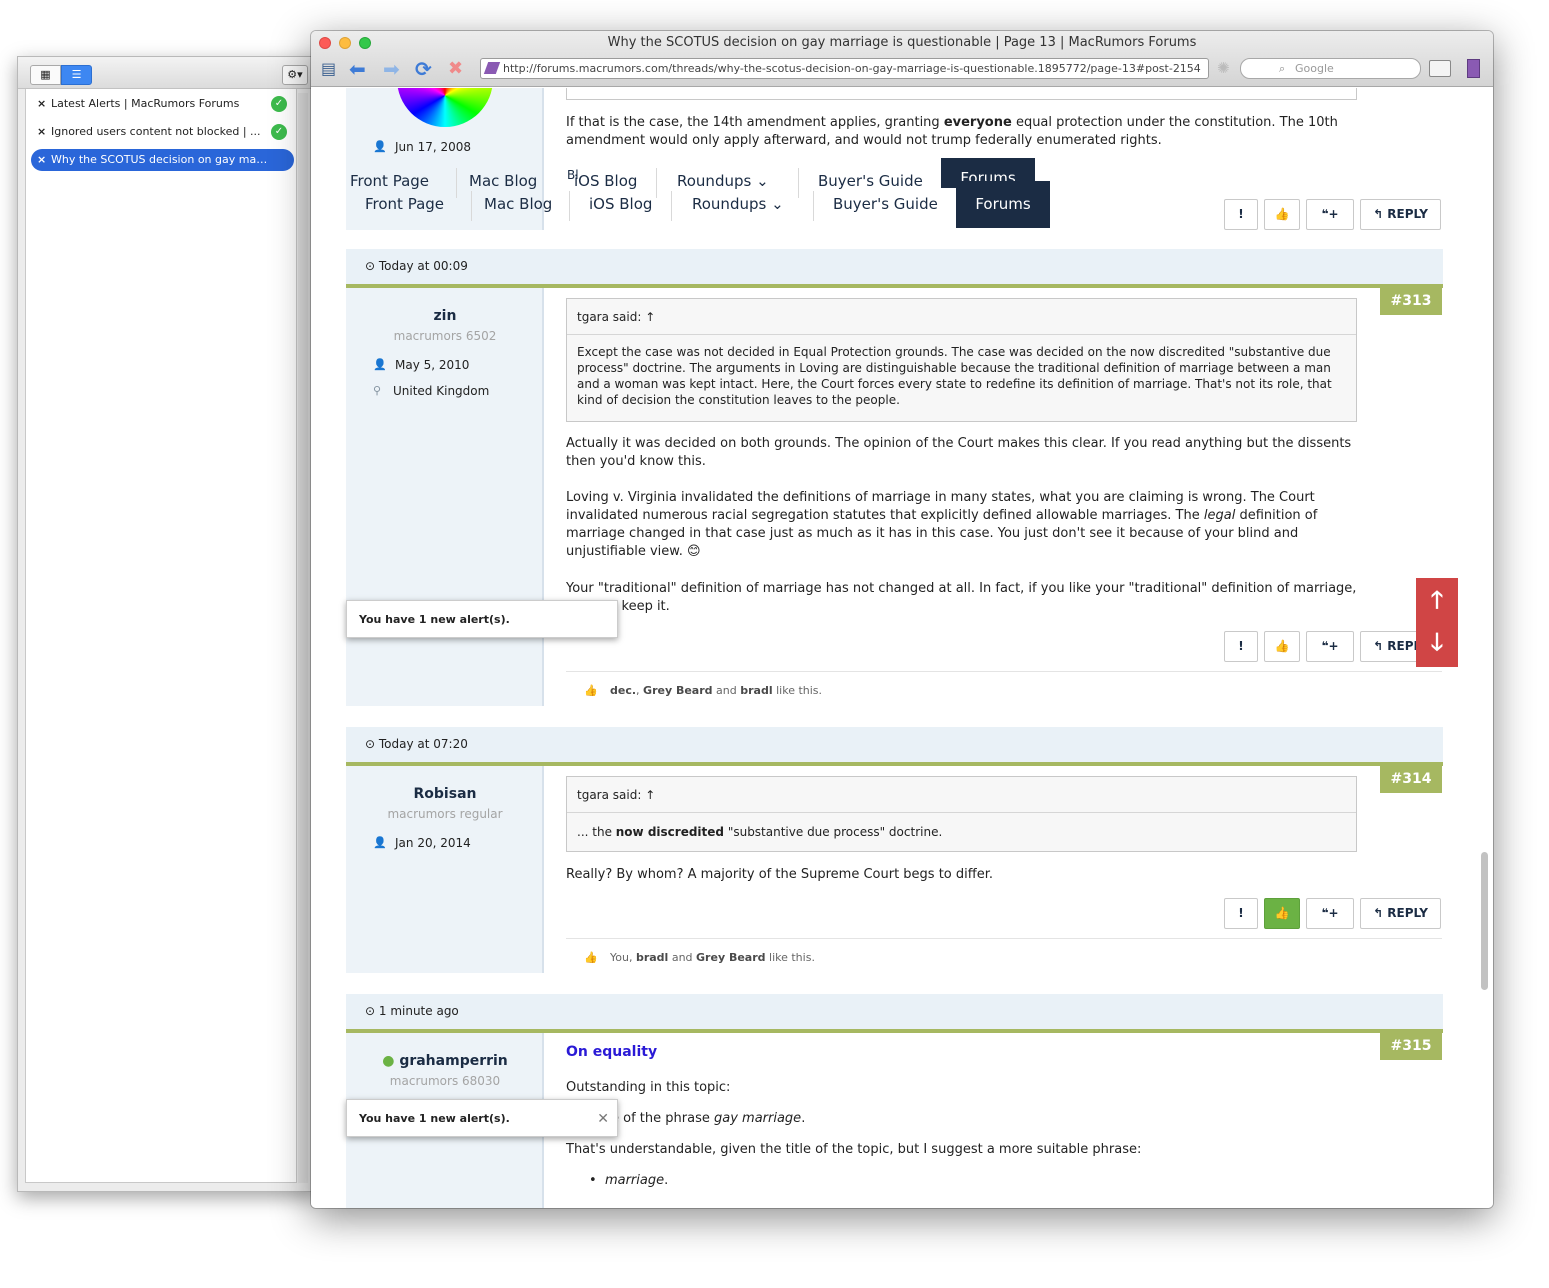 This screenshot has width=1549, height=1288. Describe the element at coordinates (1004, 688) in the screenshot. I see `likes-summary: 👍 dec., Grey Beard and bradl like this.` at that location.